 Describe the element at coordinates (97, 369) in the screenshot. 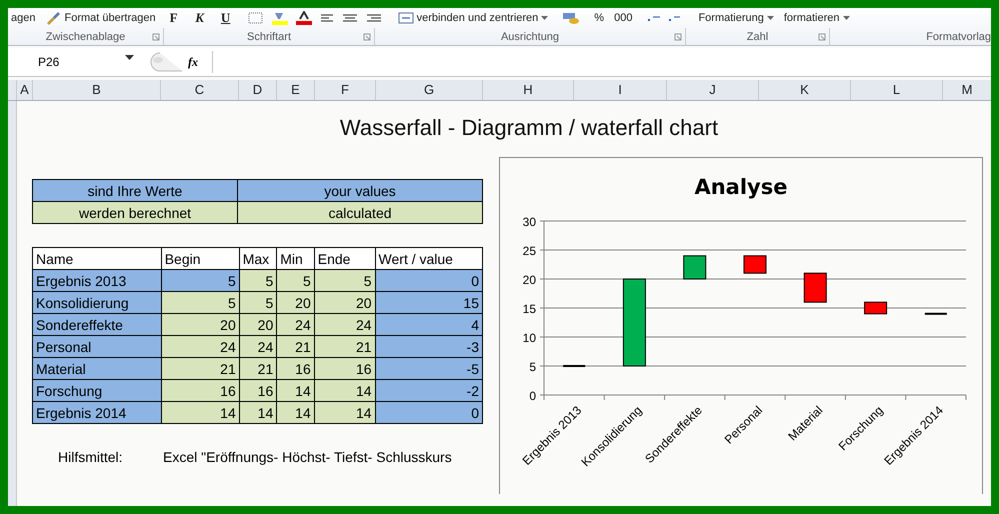

I see `table-cell: Material` at that location.